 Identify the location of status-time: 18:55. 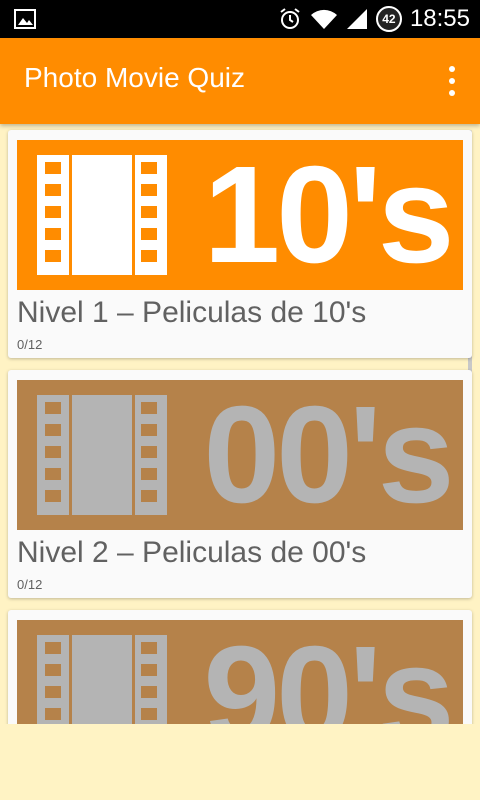
(439, 18).